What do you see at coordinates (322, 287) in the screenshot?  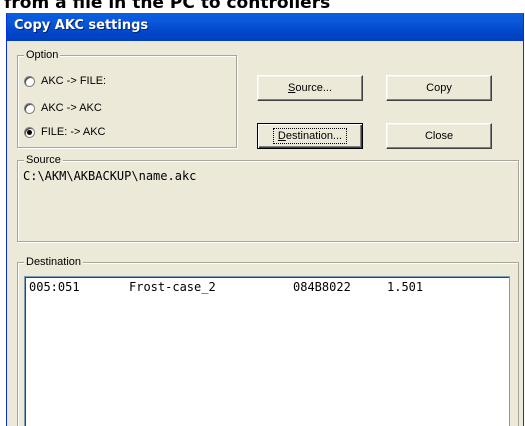 I see `list-item-code: 084B8022` at bounding box center [322, 287].